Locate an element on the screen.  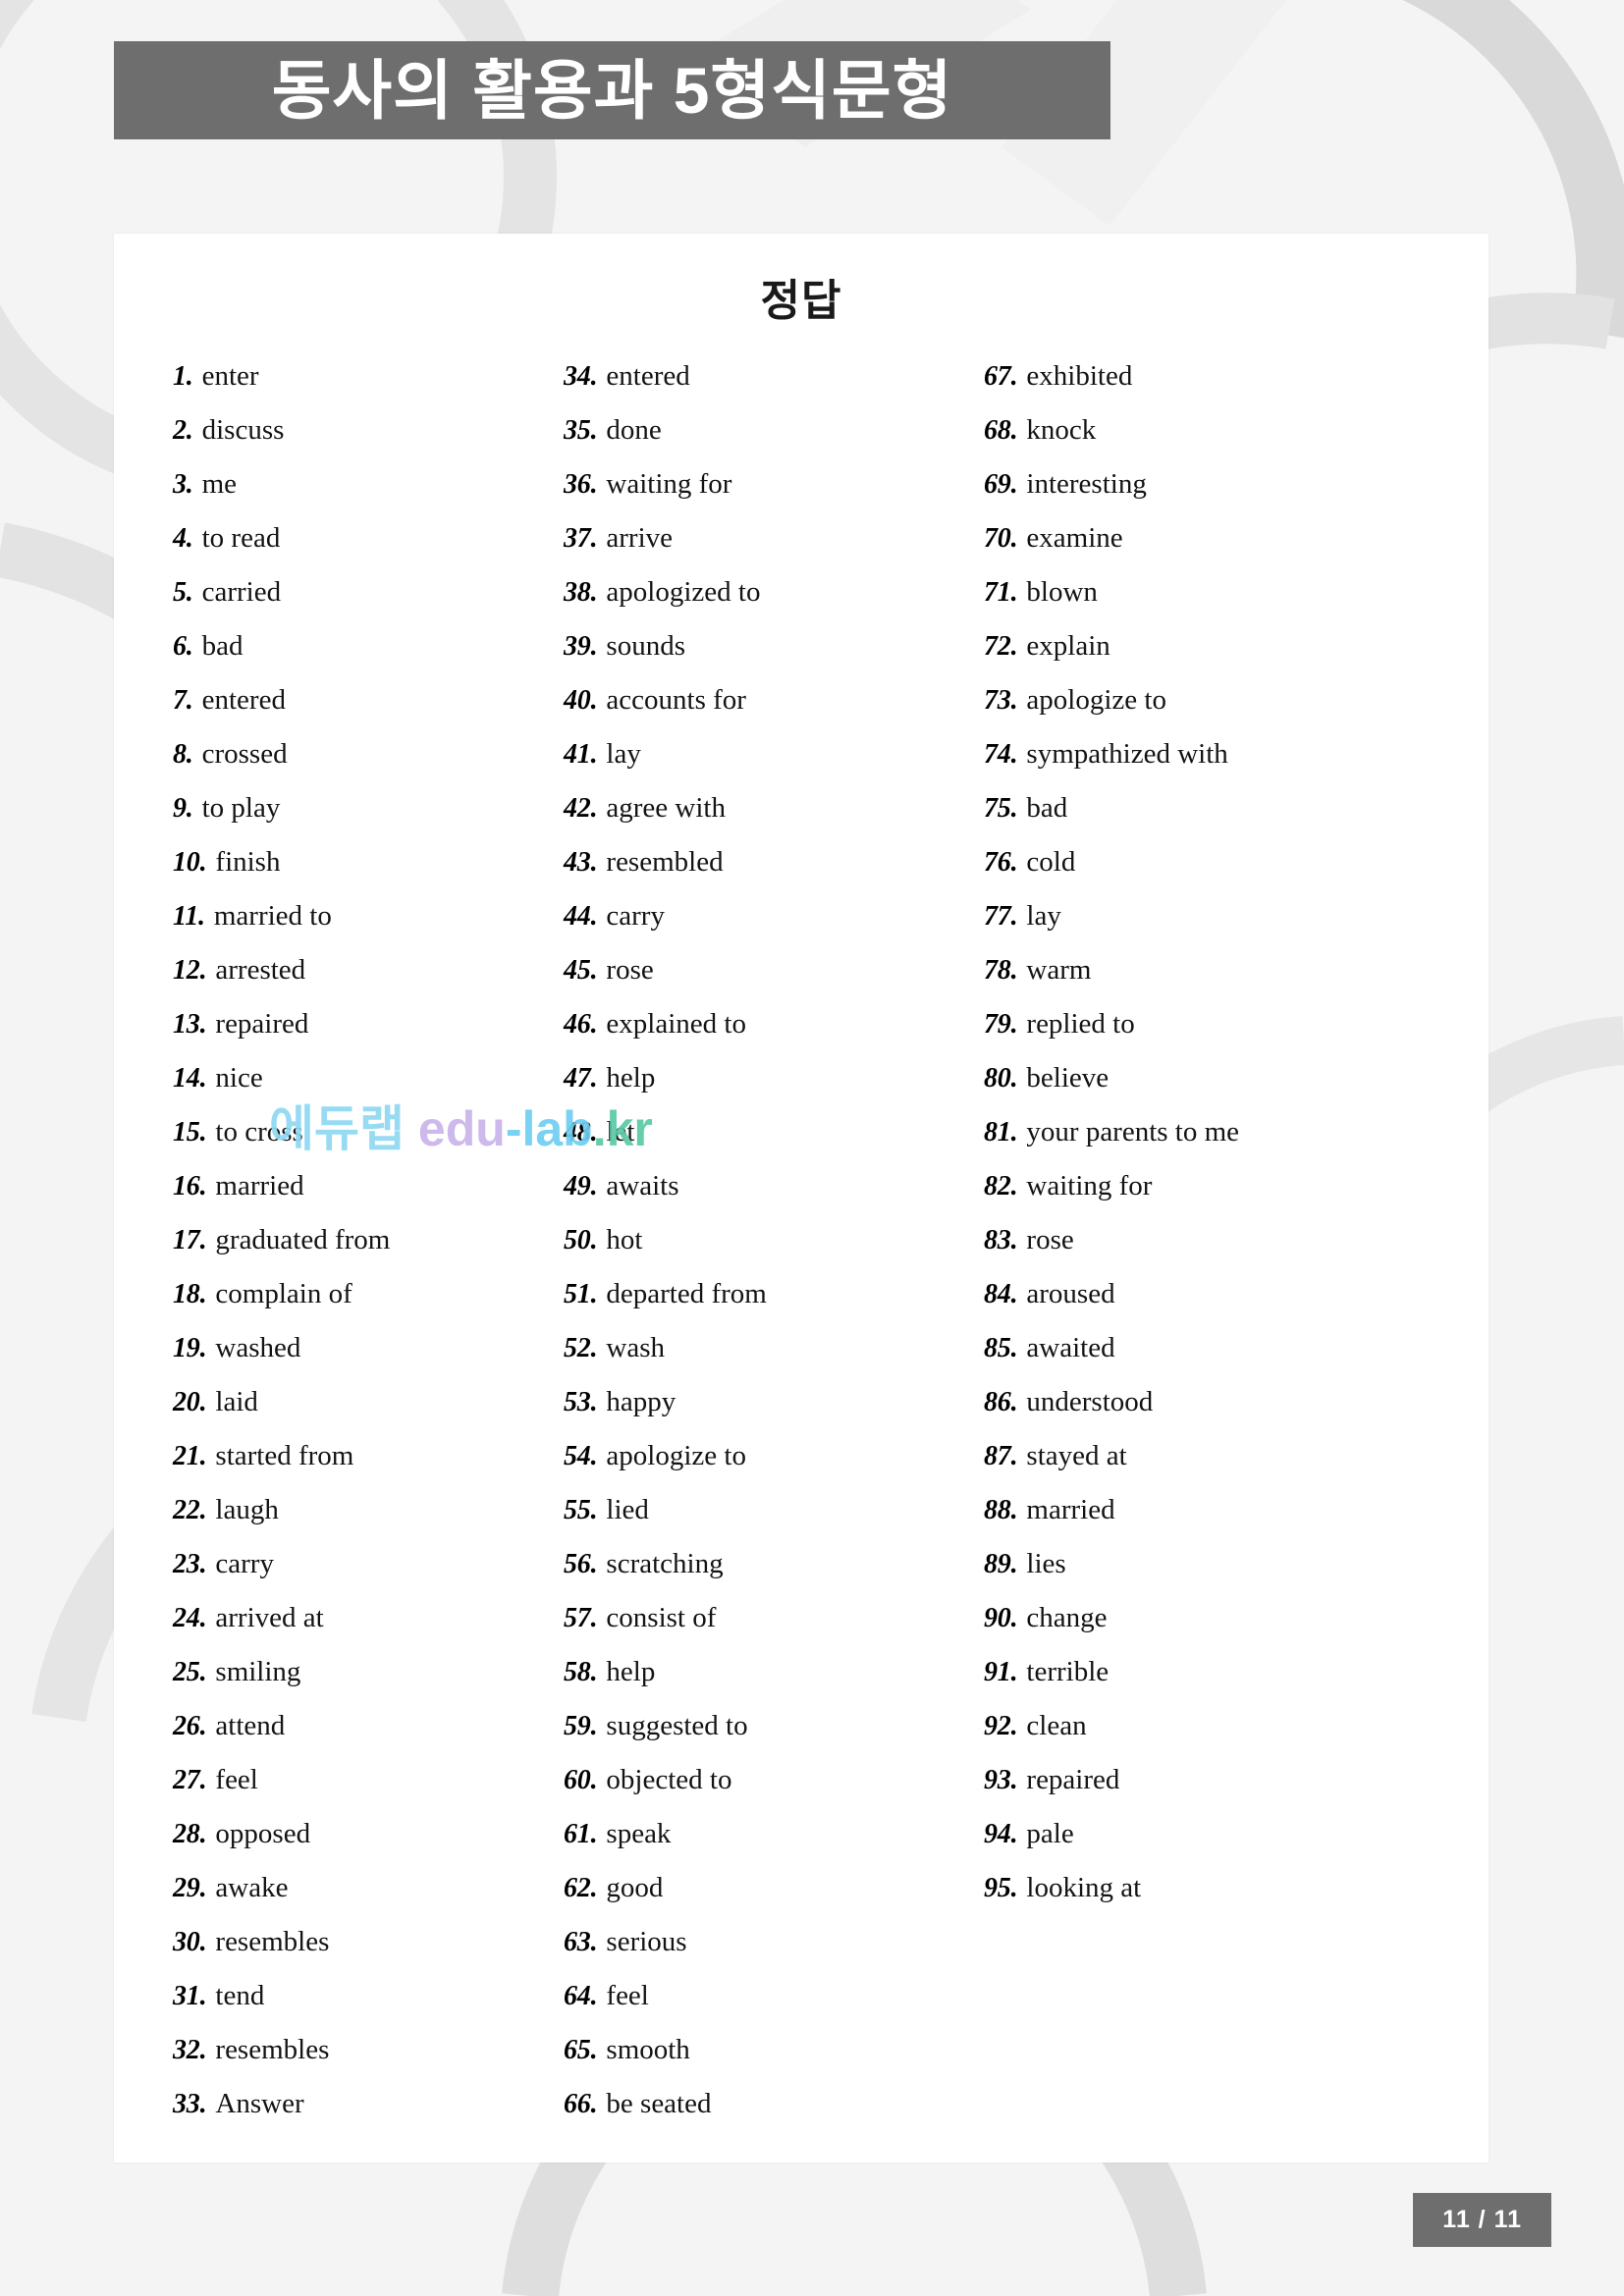
answer-item: 10. finish is located at coordinates (353, 862).